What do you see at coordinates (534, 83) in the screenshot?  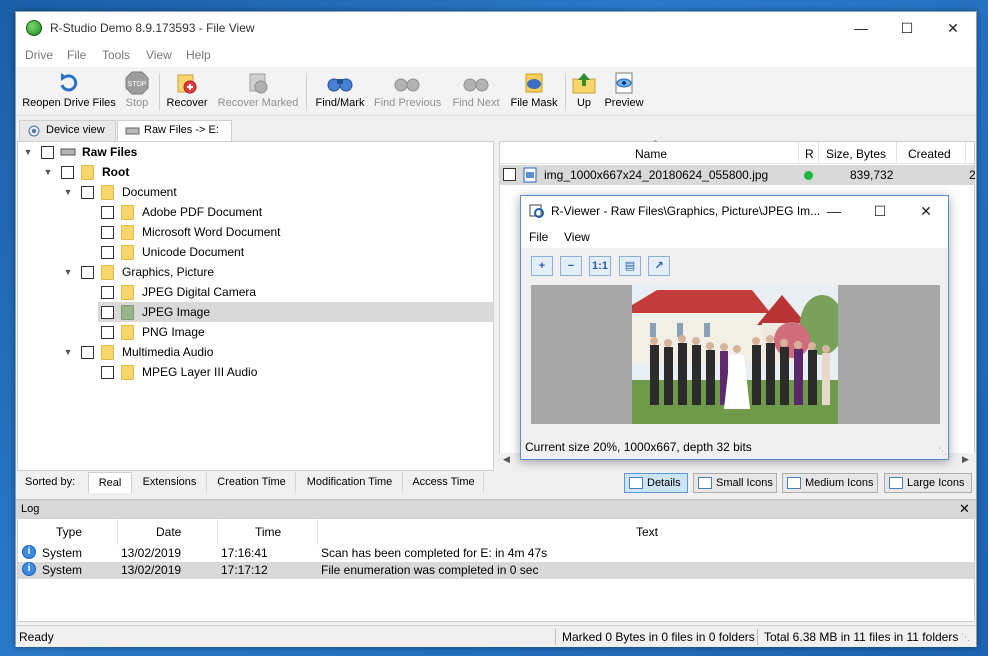 I see `mask-icon` at bounding box center [534, 83].